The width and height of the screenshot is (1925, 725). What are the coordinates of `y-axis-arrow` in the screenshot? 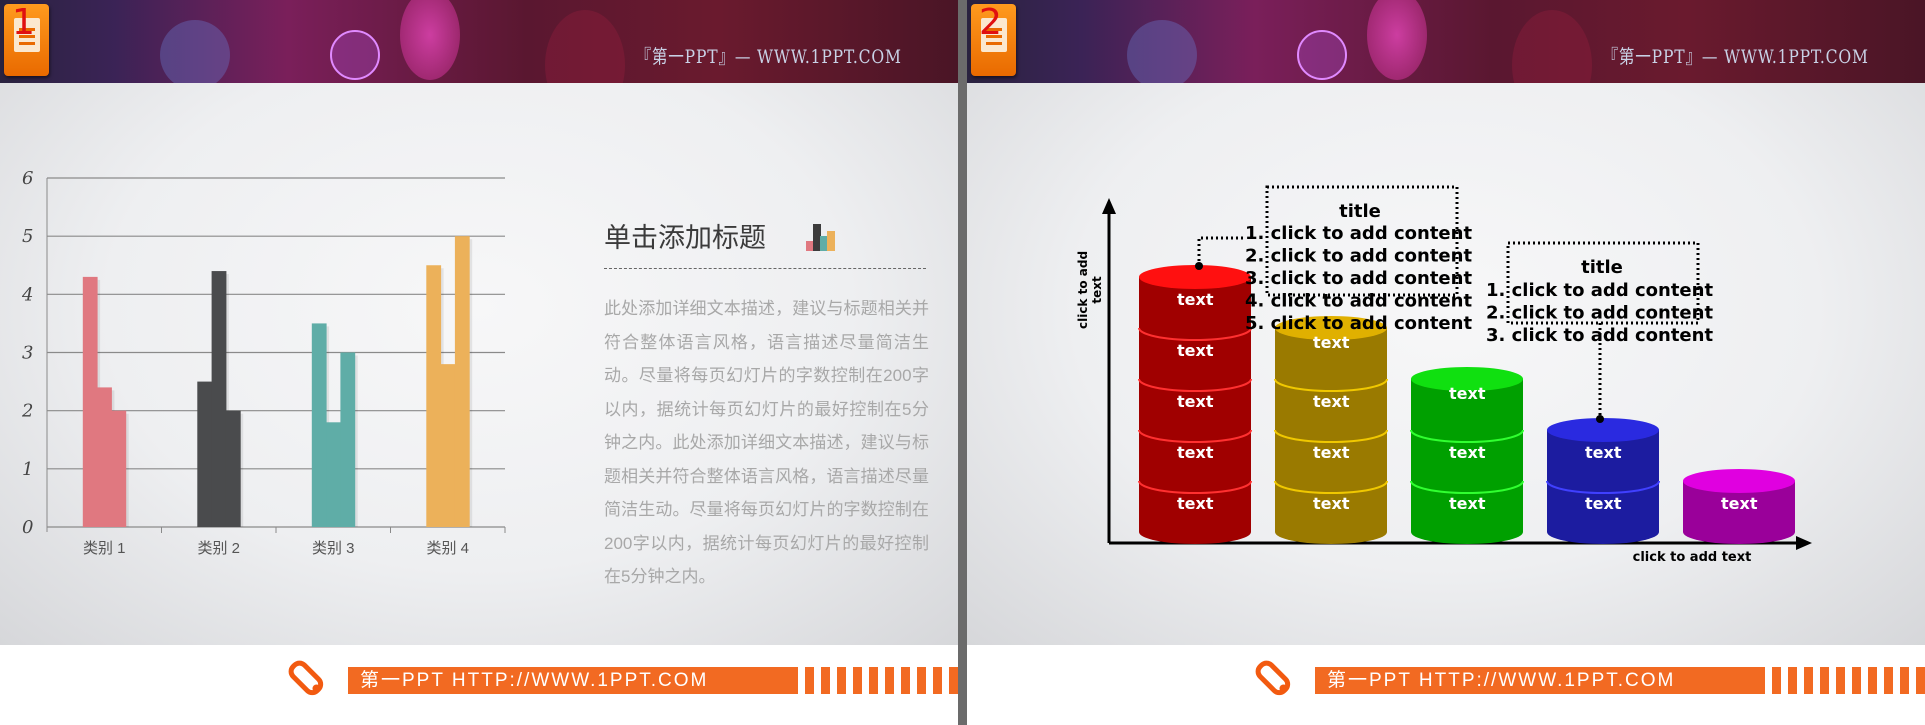 It's located at (1109, 206).